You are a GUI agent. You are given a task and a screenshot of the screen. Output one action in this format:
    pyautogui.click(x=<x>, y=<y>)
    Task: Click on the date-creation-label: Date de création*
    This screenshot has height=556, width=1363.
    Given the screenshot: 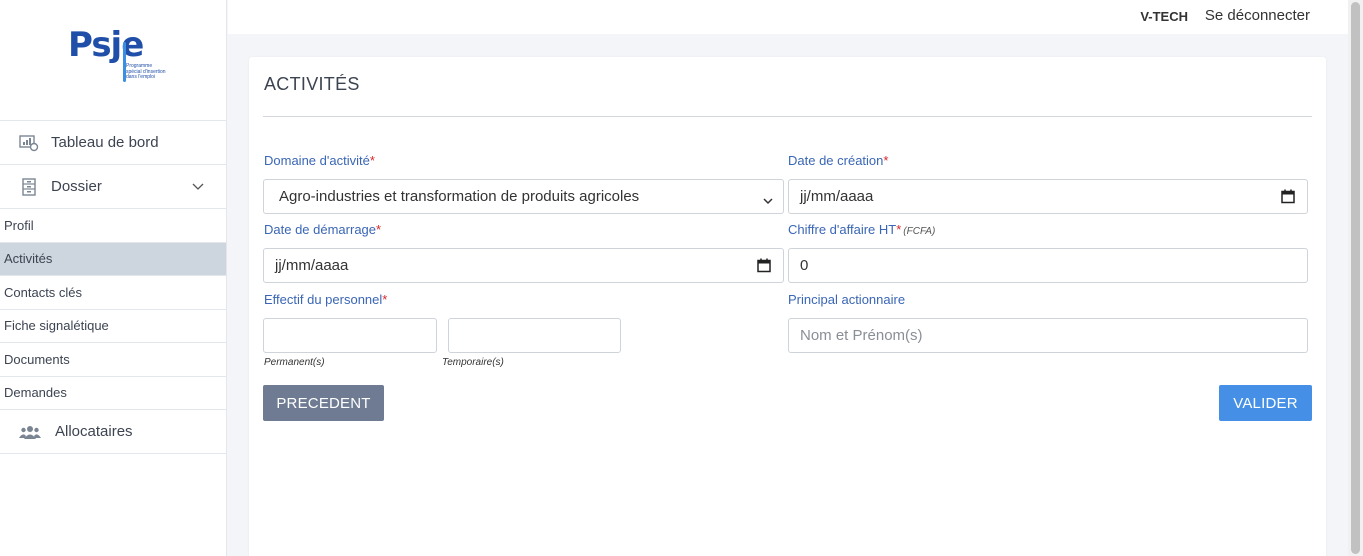 What is the action you would take?
    pyautogui.click(x=838, y=160)
    